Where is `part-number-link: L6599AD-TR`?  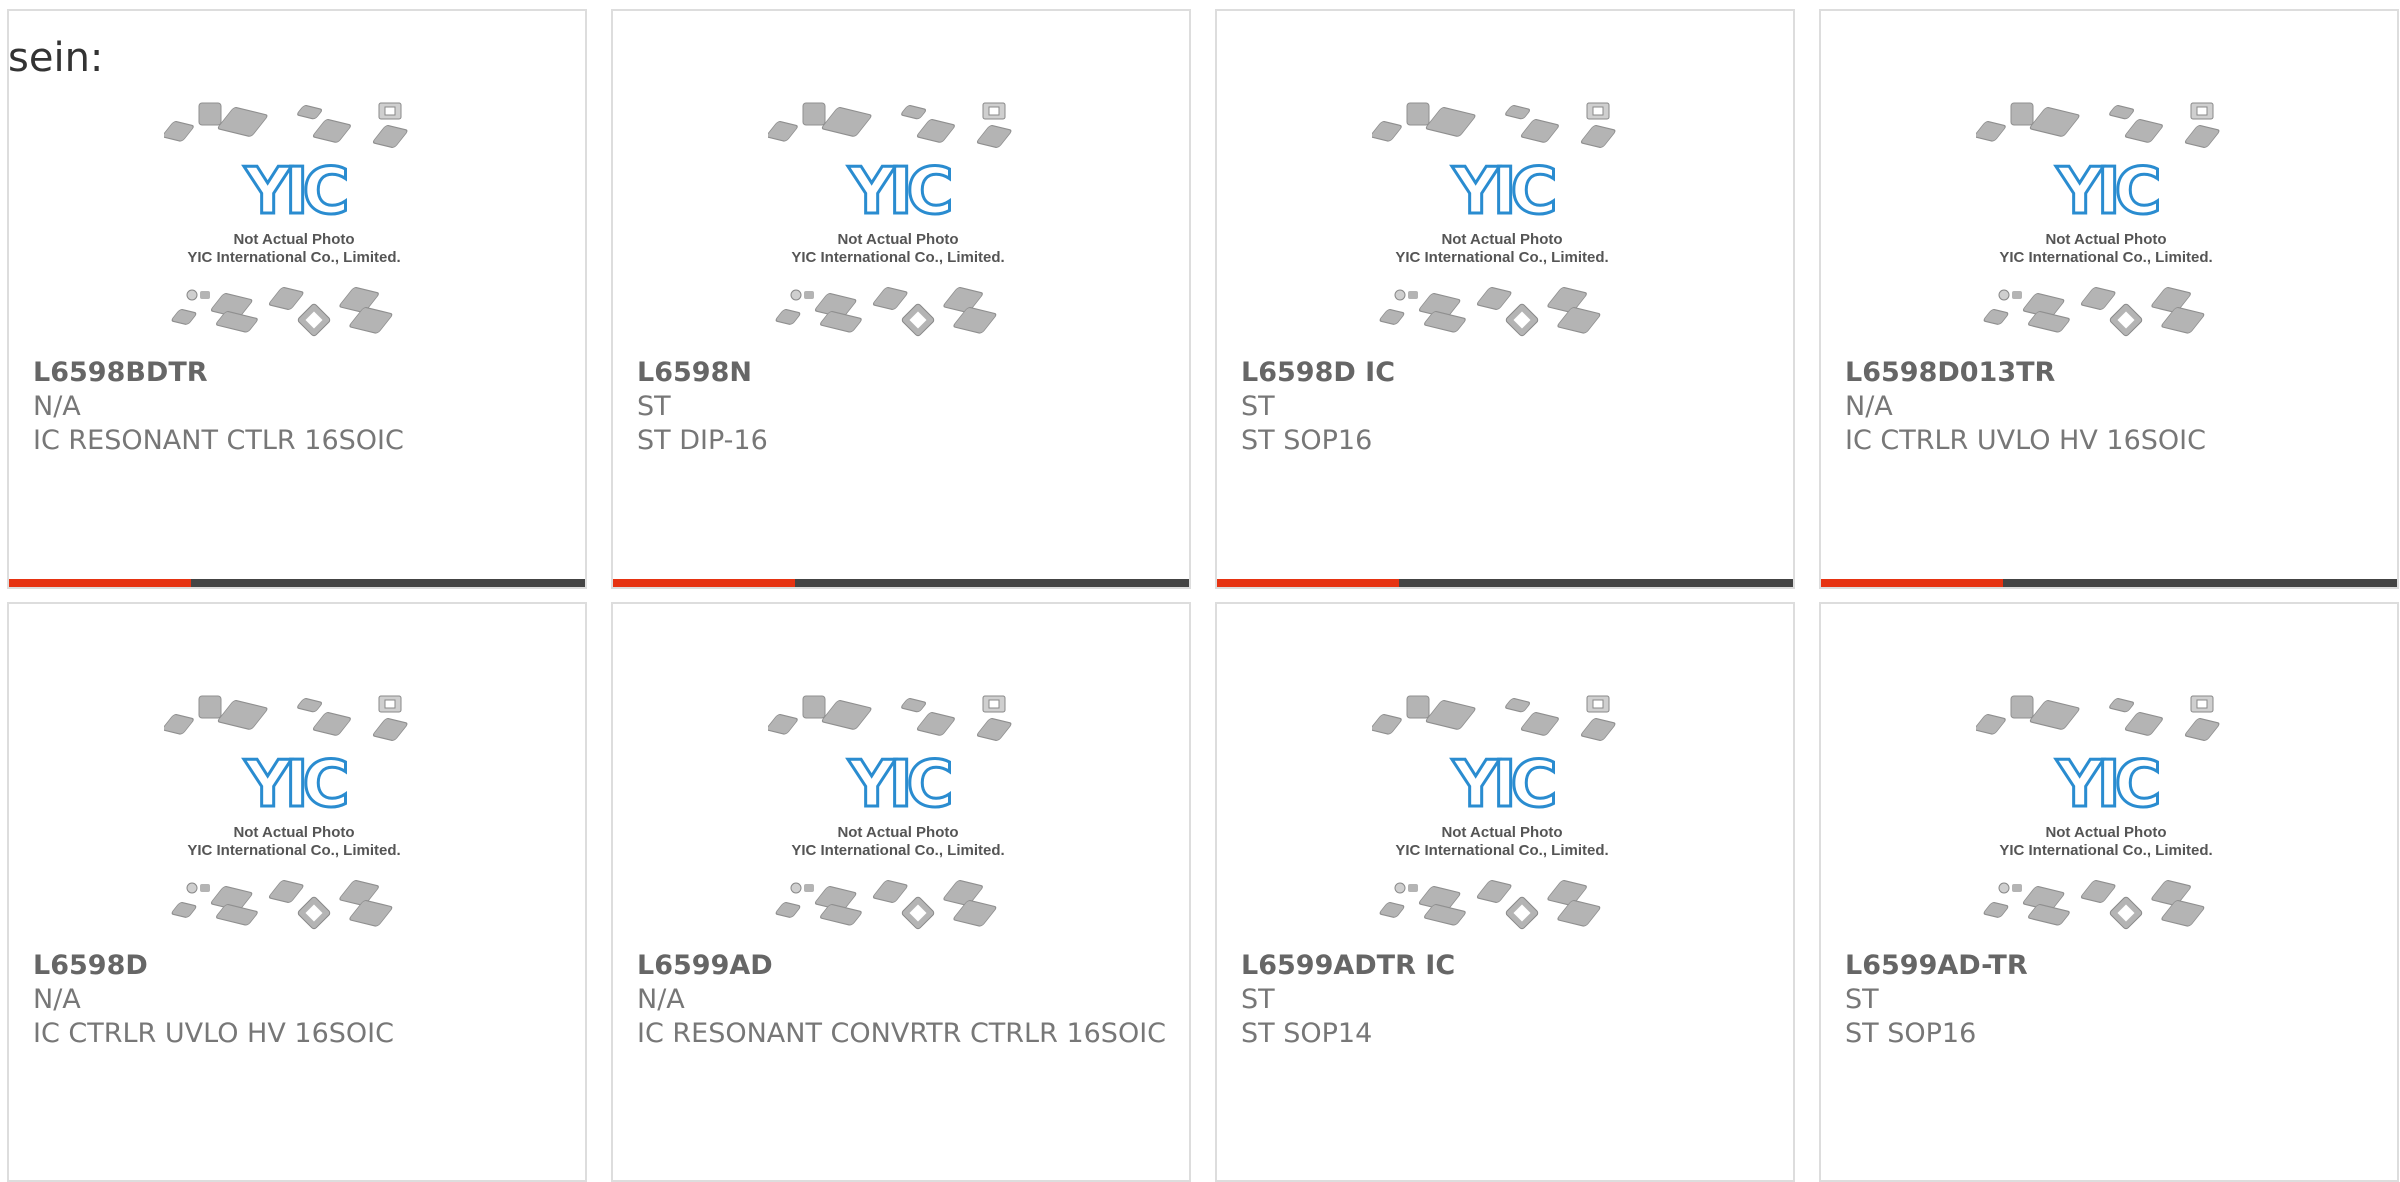
part-number-link: L6599AD-TR is located at coordinates (2111, 966).